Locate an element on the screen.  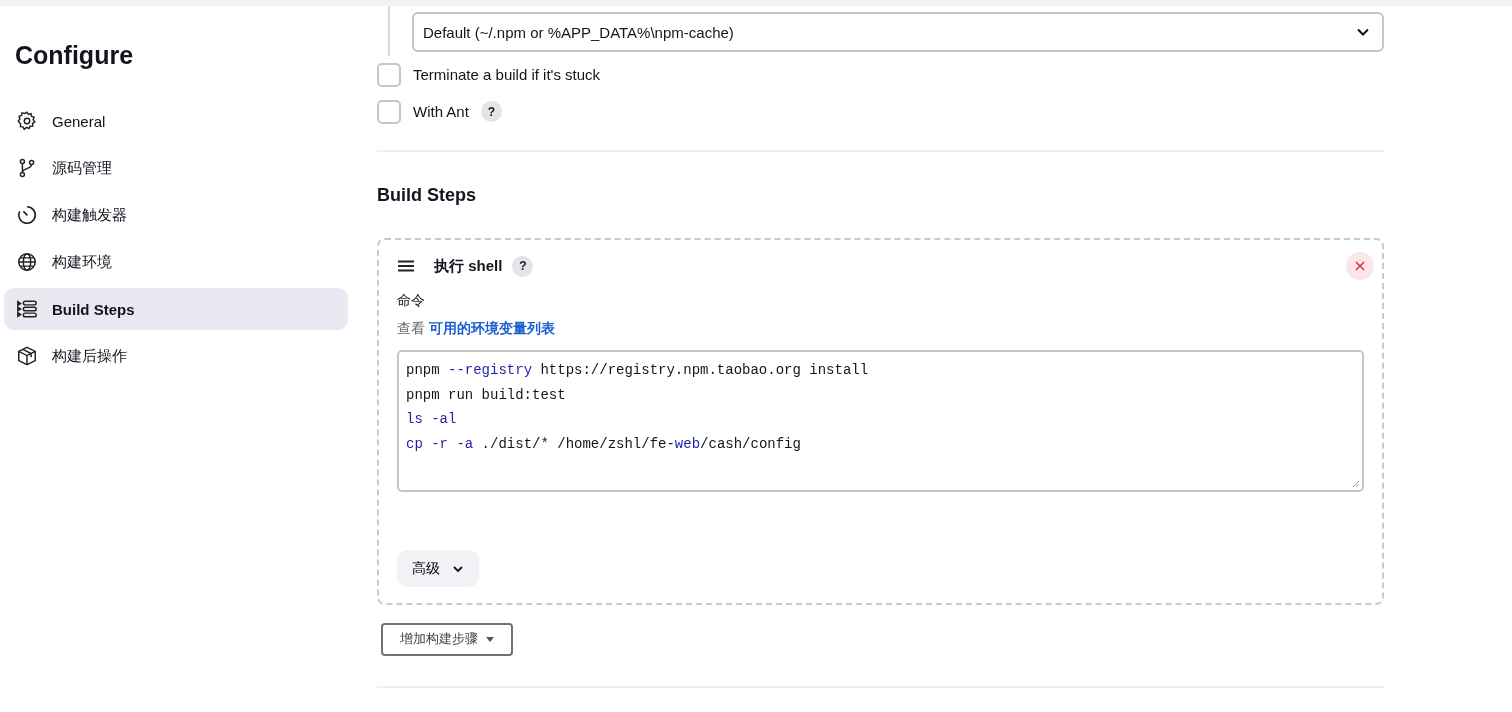
code-editor: pnpm --registry https://registry.npm.taobao.org install pnpm run build:test ls -al cp -r -a ./dist/* /home/zshl/fe-web/cash/config is located at coordinates (880, 421).